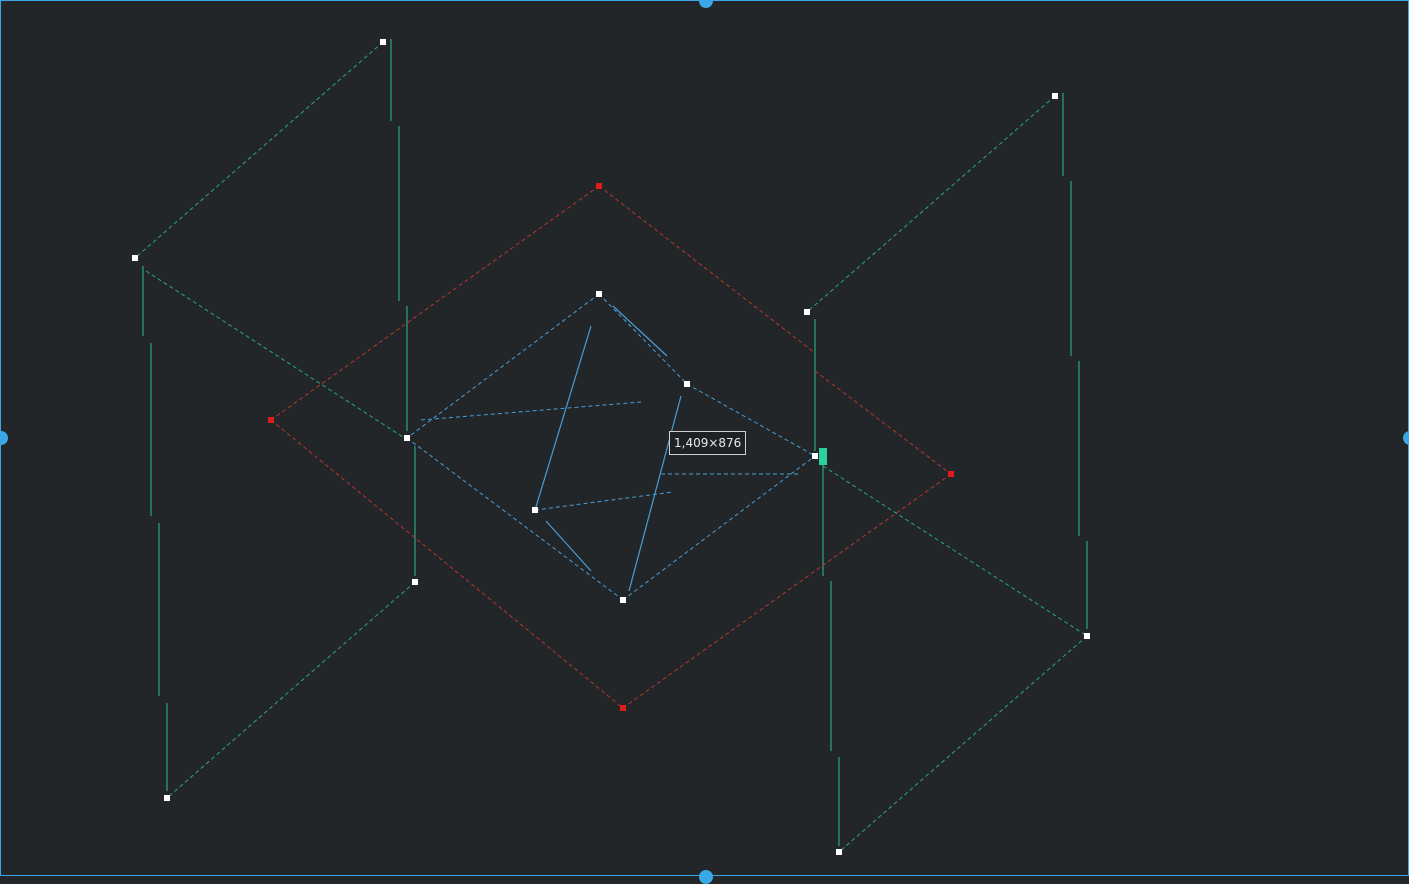 The height and width of the screenshot is (884, 1409). I want to click on resize-handle-bottom, so click(706, 877).